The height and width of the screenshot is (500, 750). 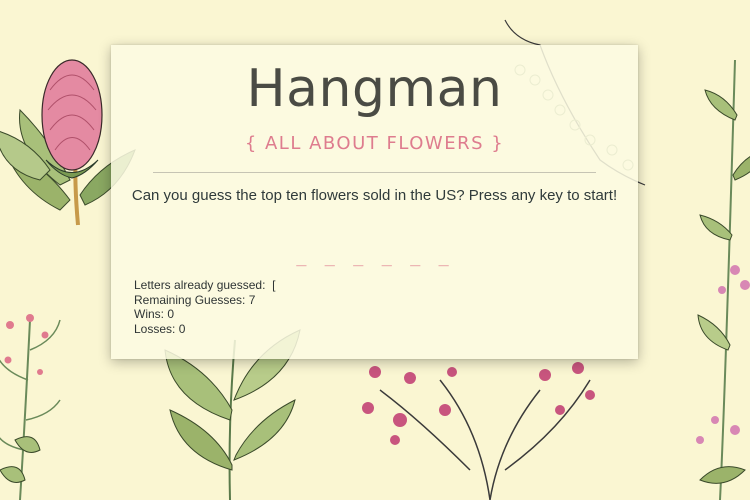 What do you see at coordinates (30, 407) in the screenshot?
I see `sprig-left-illustration` at bounding box center [30, 407].